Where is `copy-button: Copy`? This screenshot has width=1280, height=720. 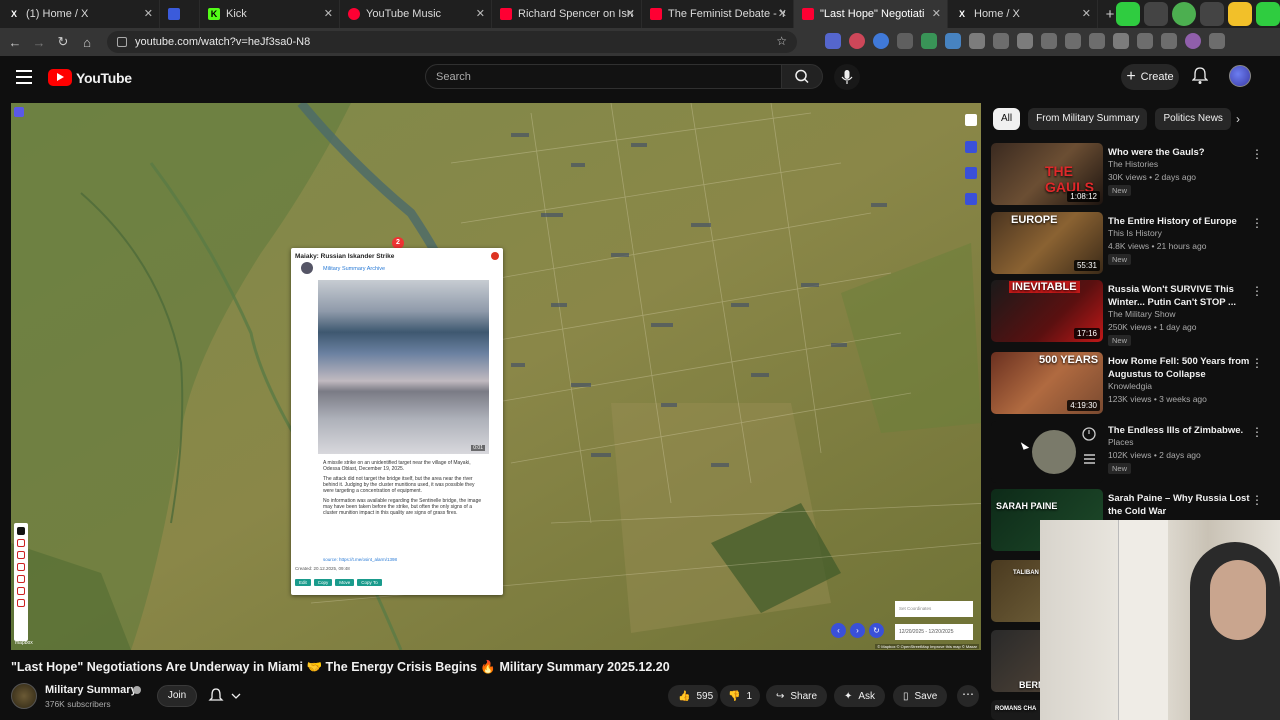 copy-button: Copy is located at coordinates (323, 582).